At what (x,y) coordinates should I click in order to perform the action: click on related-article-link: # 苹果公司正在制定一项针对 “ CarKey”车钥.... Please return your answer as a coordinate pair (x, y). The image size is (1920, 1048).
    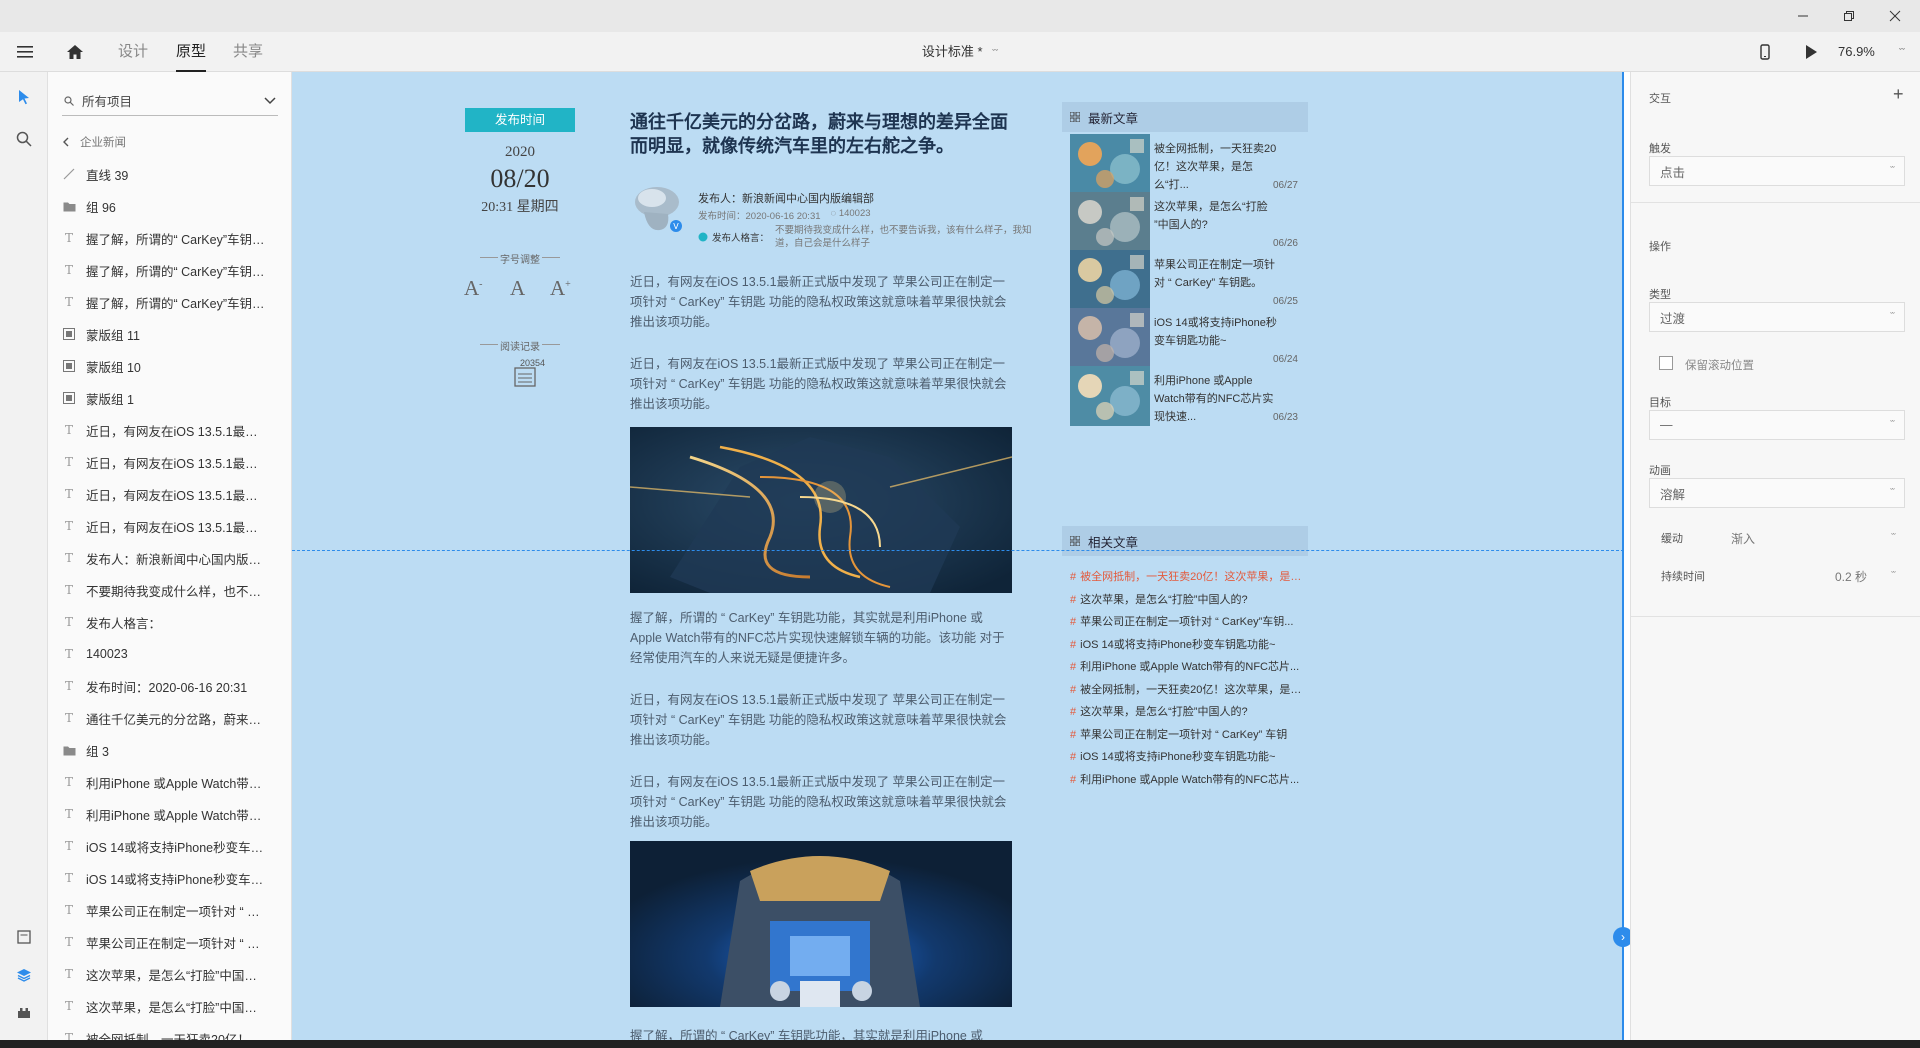
    Looking at the image, I should click on (1189, 624).